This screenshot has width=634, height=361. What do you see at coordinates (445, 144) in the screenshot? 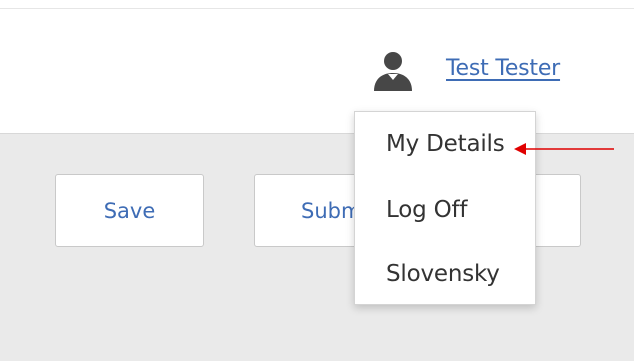
I see `menu-item-my-details: My Details` at bounding box center [445, 144].